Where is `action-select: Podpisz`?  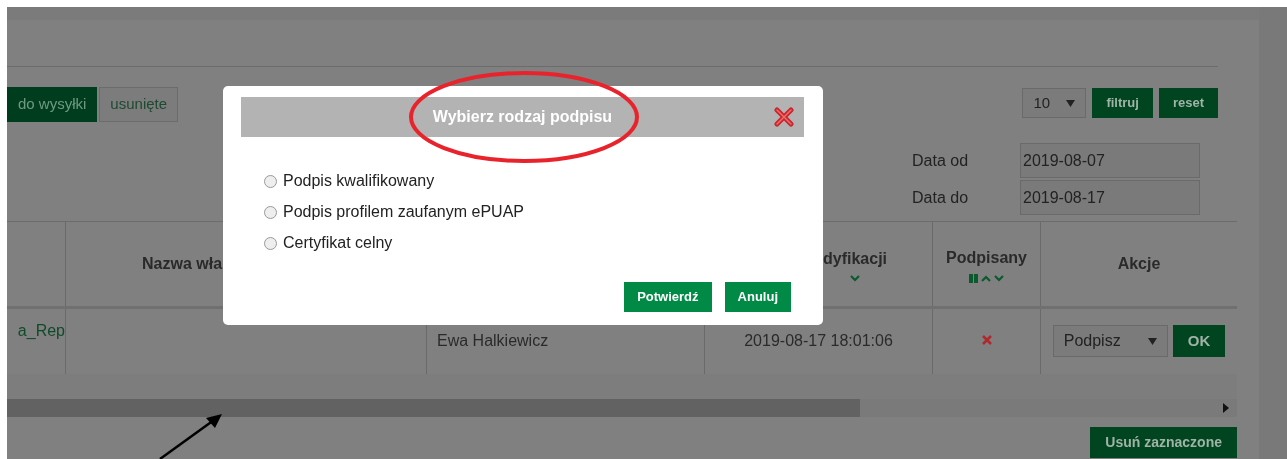 action-select: Podpisz is located at coordinates (1110, 341).